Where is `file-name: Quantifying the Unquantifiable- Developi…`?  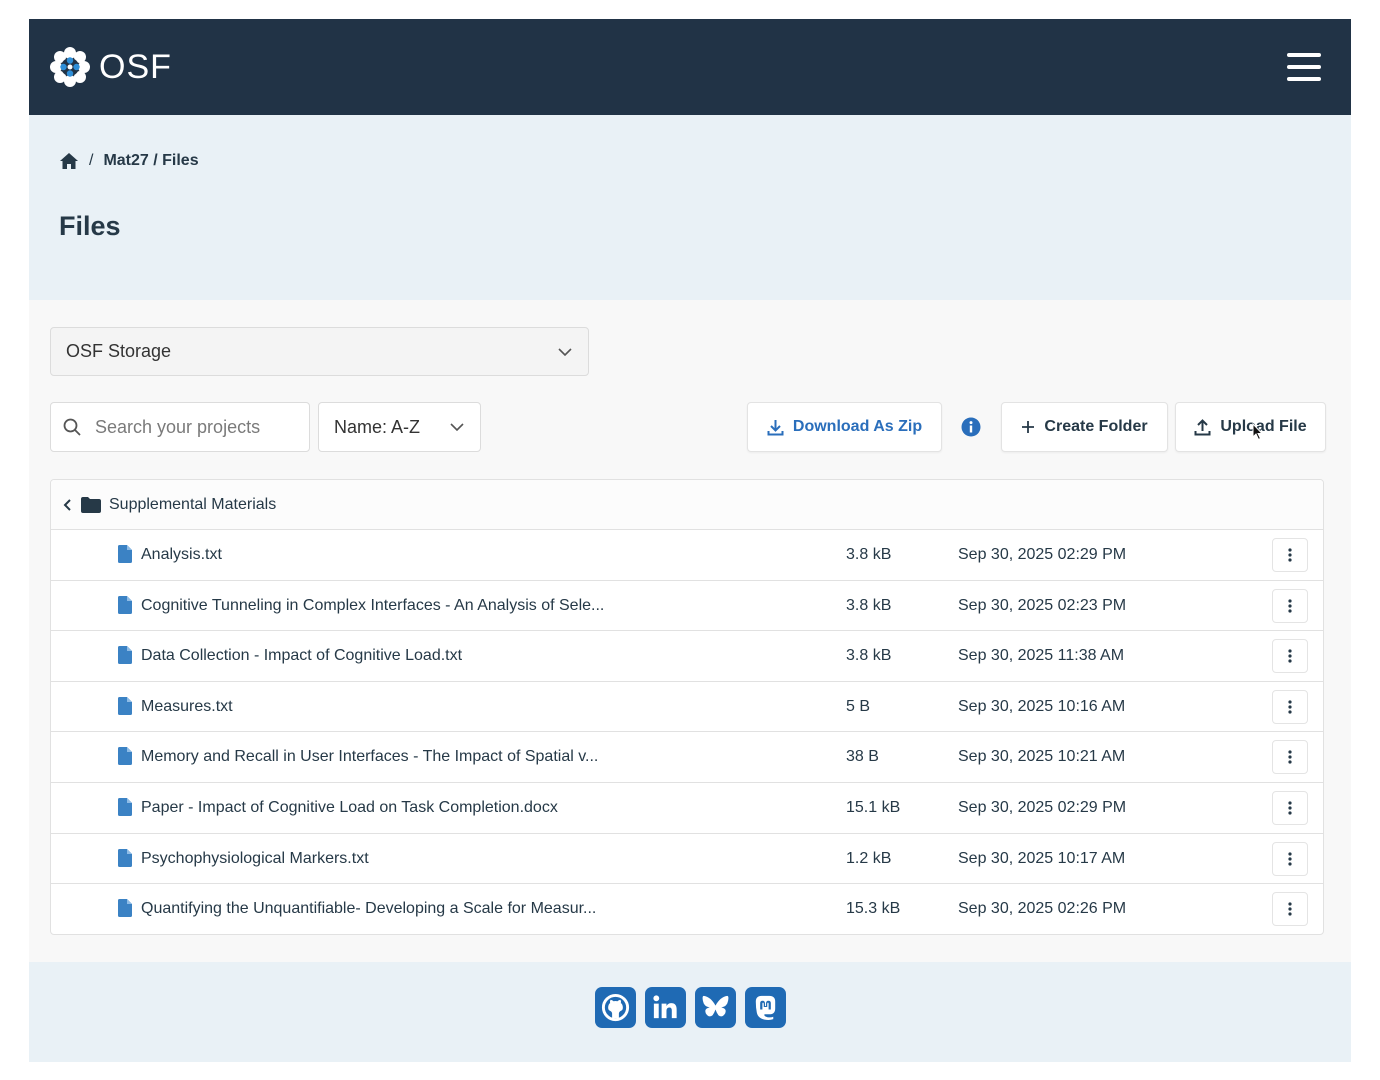 file-name: Quantifying the Unquantifiable- Developi… is located at coordinates (368, 909).